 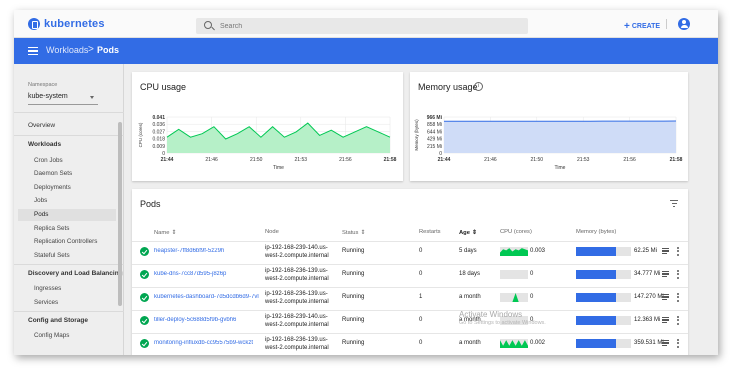 I want to click on y-tick-label: 0.018, so click(x=158, y=140).